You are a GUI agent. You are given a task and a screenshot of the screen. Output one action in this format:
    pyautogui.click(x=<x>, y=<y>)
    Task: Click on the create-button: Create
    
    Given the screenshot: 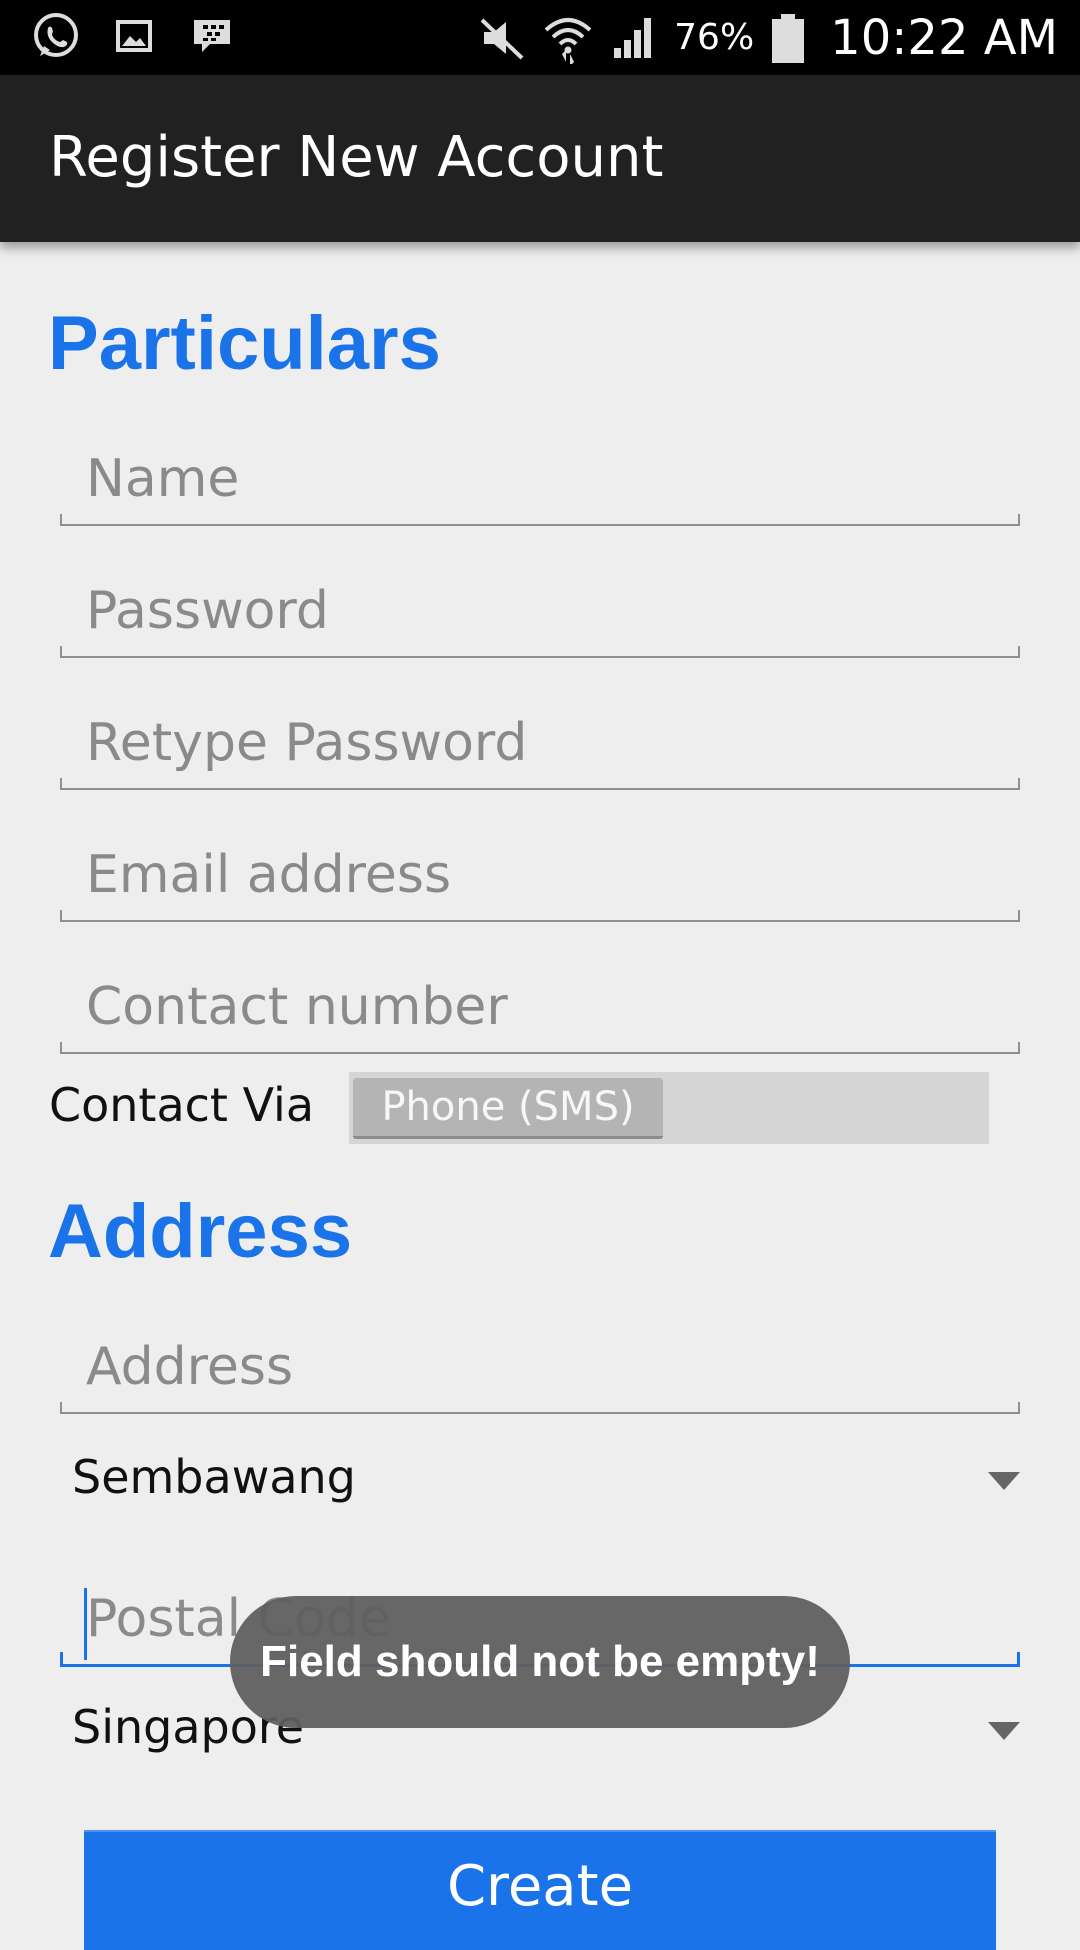 What is the action you would take?
    pyautogui.click(x=540, y=1890)
    